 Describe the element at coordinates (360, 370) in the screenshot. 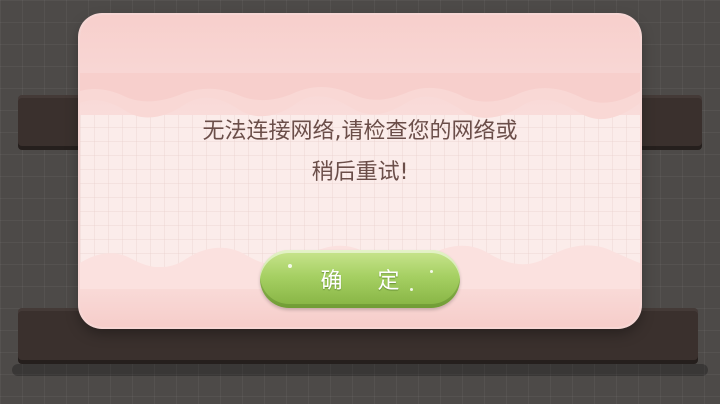

I see `shelf-shadow` at that location.